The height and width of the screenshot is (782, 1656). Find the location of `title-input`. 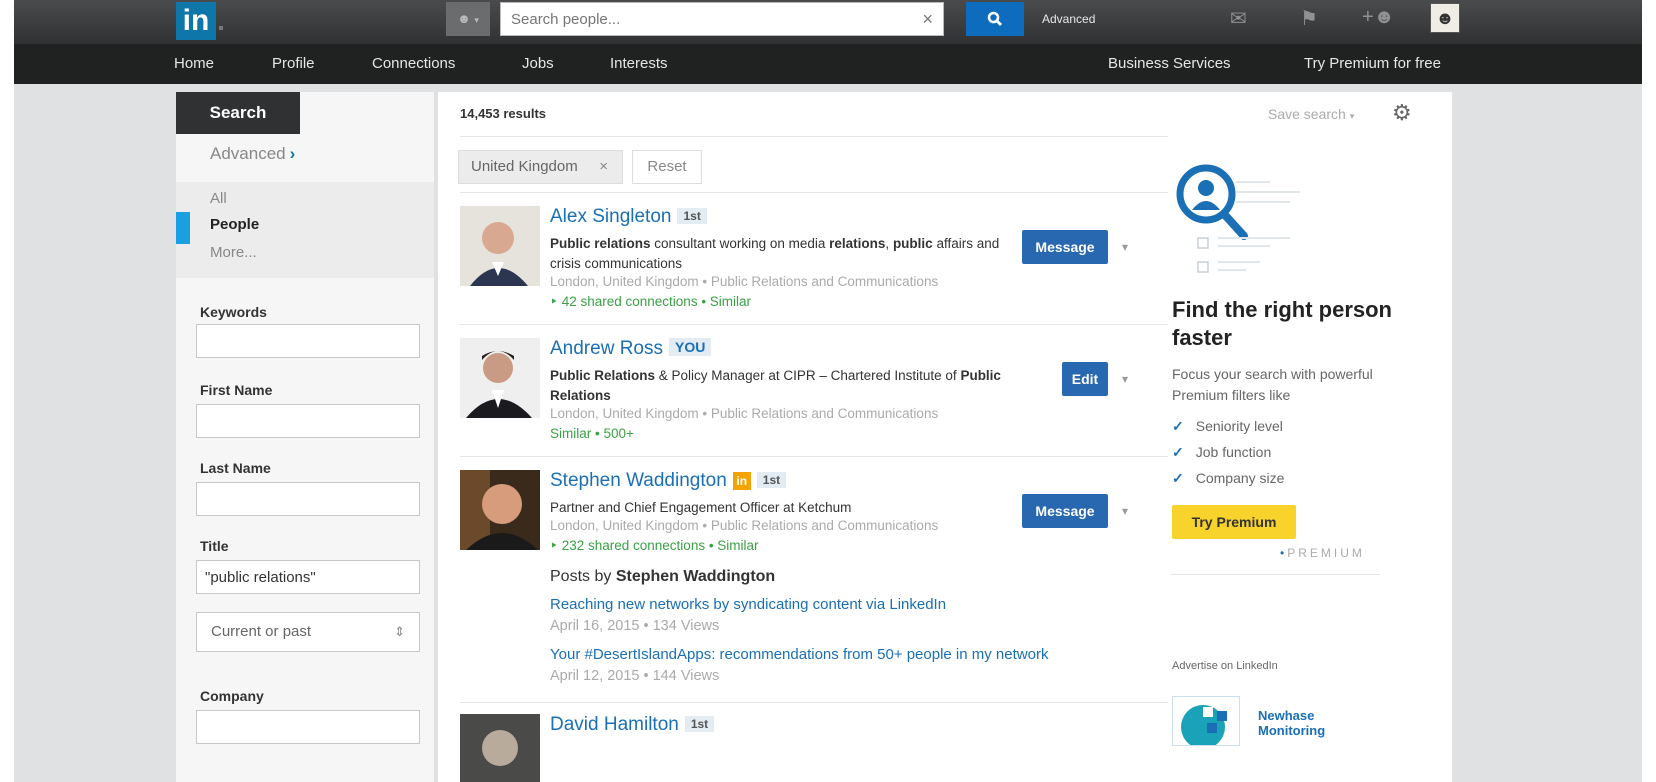

title-input is located at coordinates (308, 577).